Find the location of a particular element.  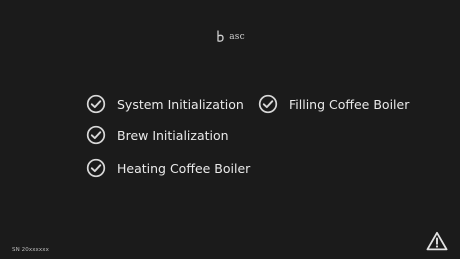

status-label: Brew Initialization is located at coordinates (173, 135).